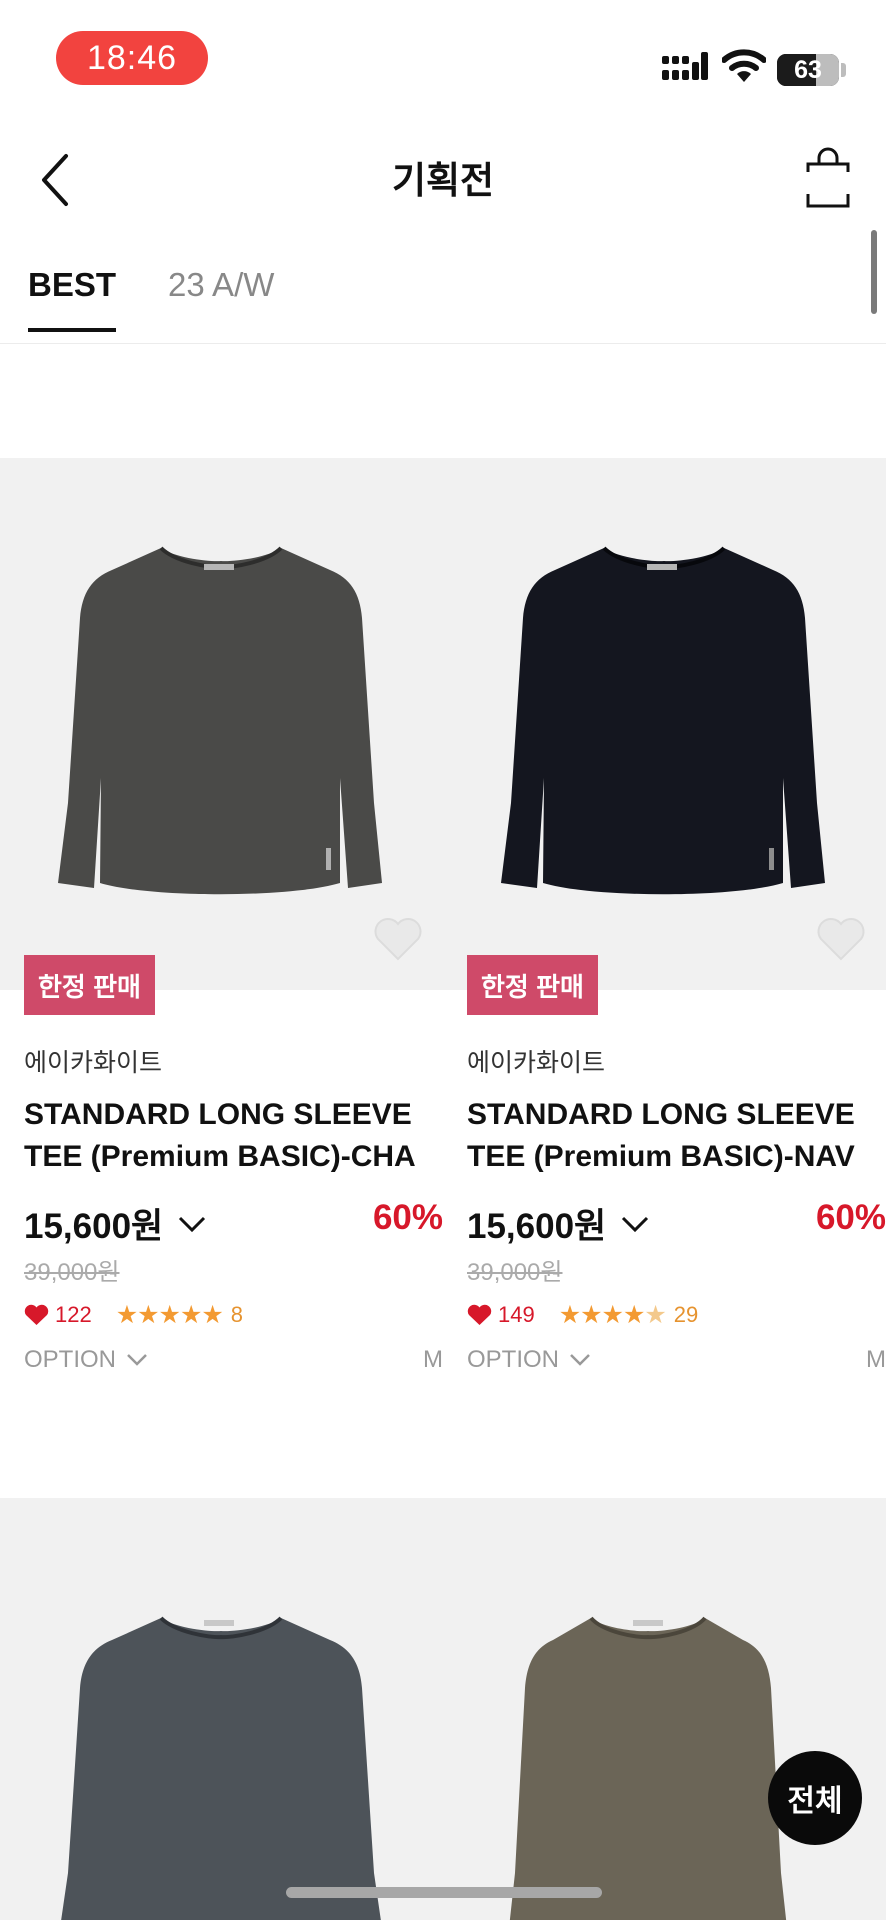  I want to click on shopping-bag-icon, so click(828, 177).